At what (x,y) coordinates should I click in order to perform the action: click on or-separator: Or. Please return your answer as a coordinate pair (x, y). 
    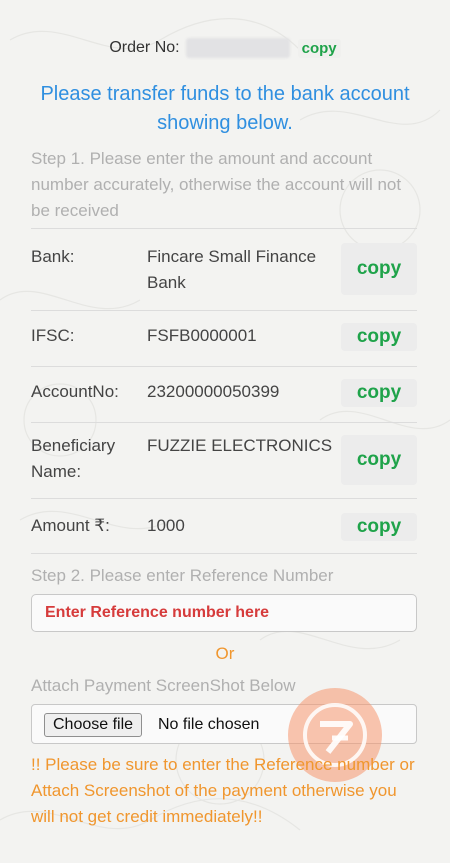
    Looking at the image, I should click on (225, 653).